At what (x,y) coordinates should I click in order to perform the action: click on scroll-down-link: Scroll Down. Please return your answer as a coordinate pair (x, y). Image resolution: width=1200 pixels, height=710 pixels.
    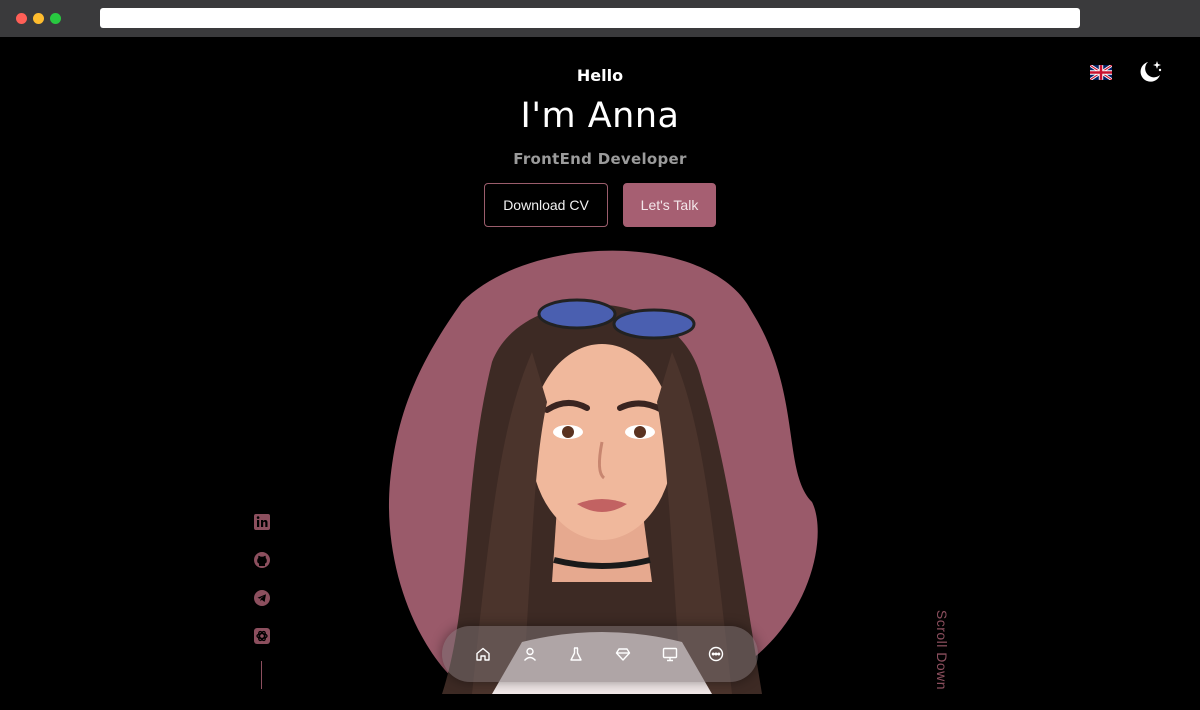
    Looking at the image, I should click on (940, 650).